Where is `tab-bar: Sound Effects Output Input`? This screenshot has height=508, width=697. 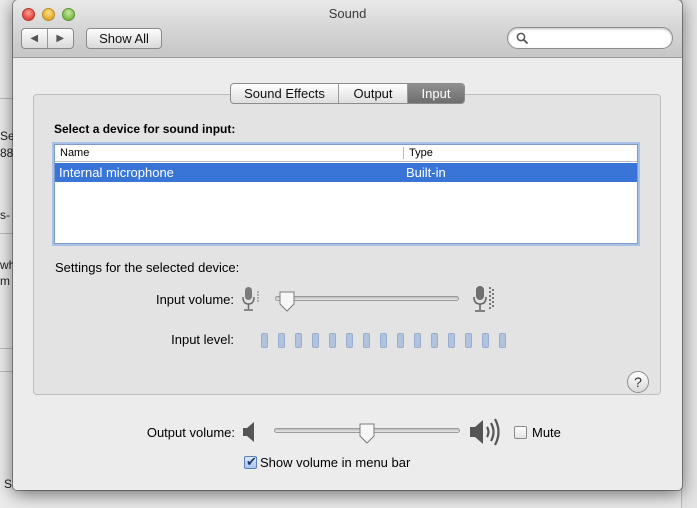
tab-bar: Sound Effects Output Input is located at coordinates (347, 93).